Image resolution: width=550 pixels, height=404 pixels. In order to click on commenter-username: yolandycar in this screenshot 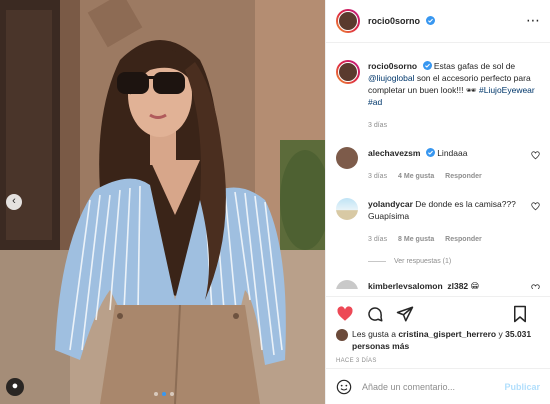, I will do `click(390, 204)`.